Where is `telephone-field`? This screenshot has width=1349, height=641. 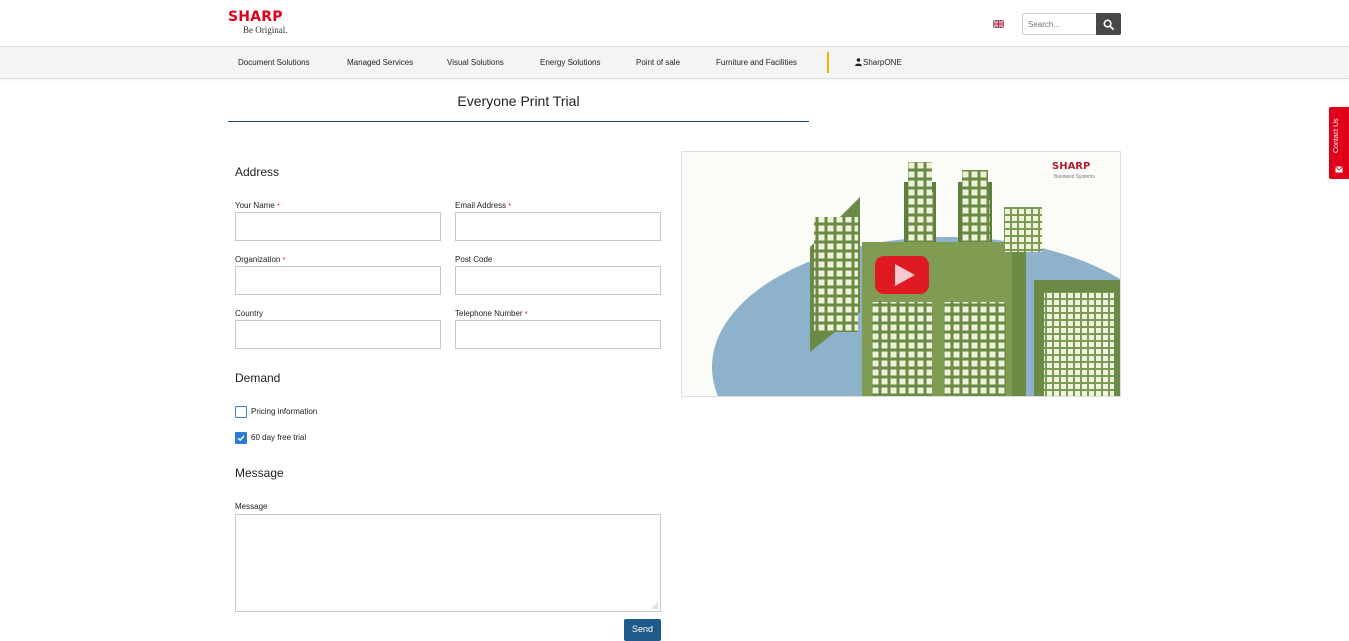 telephone-field is located at coordinates (558, 334).